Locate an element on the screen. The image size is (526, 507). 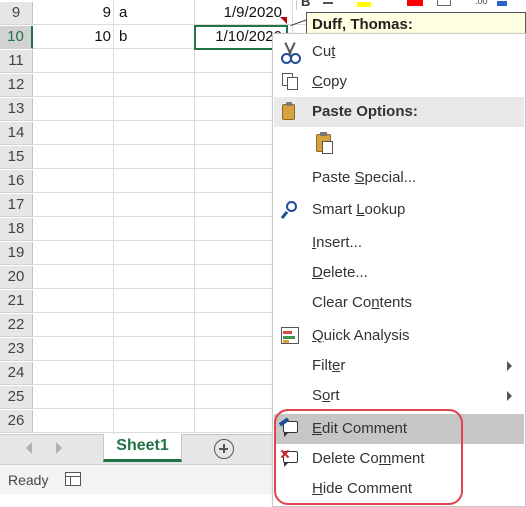
row-header-11: 11 is located at coordinates (16, 61).